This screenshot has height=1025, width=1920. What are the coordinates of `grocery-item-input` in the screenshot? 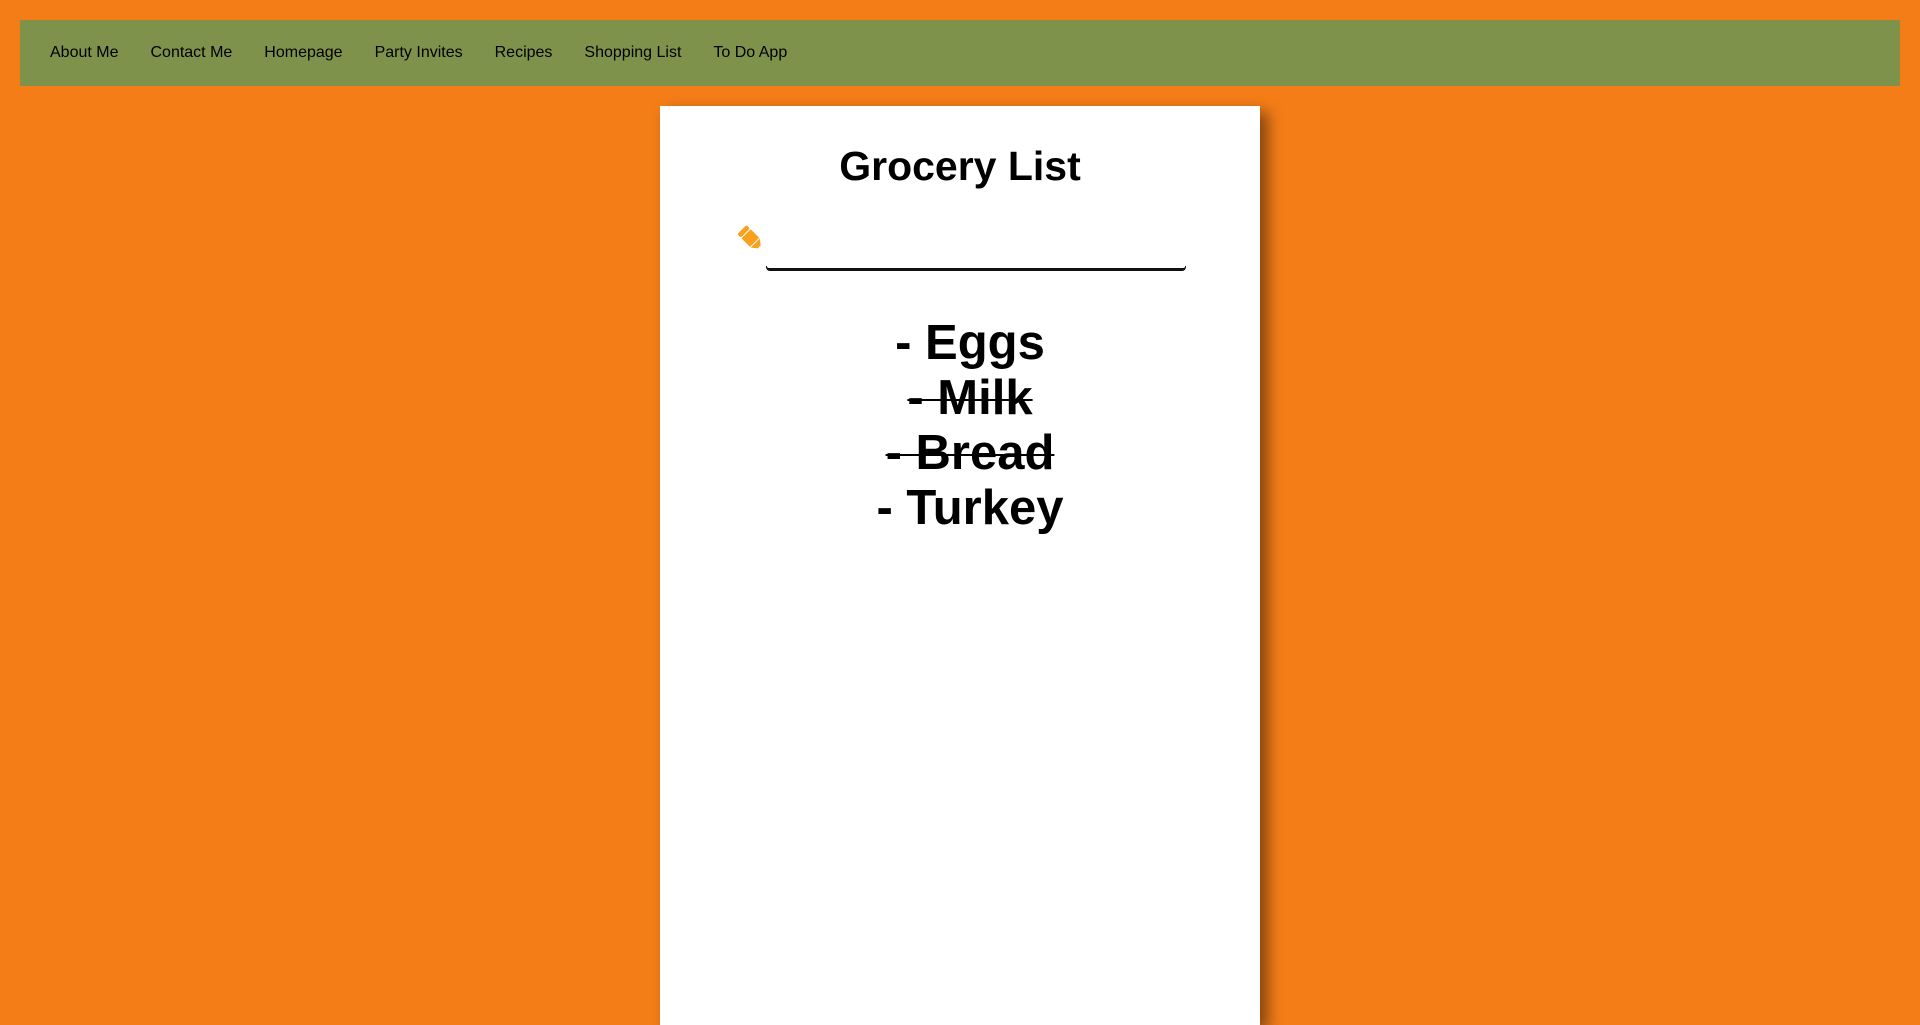 It's located at (978, 248).